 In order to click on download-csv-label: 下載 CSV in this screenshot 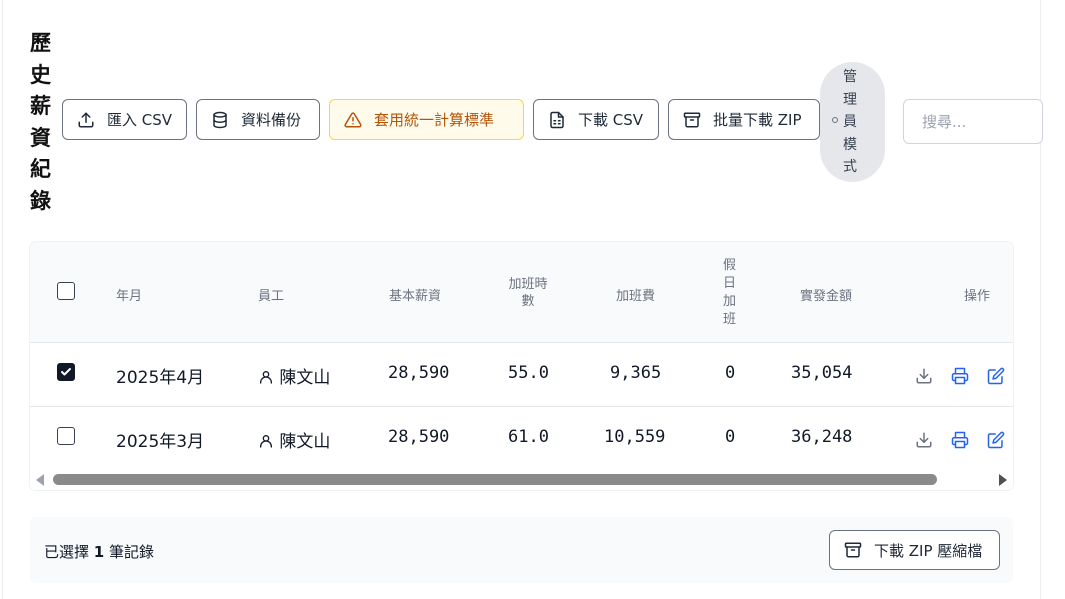, I will do `click(611, 120)`.